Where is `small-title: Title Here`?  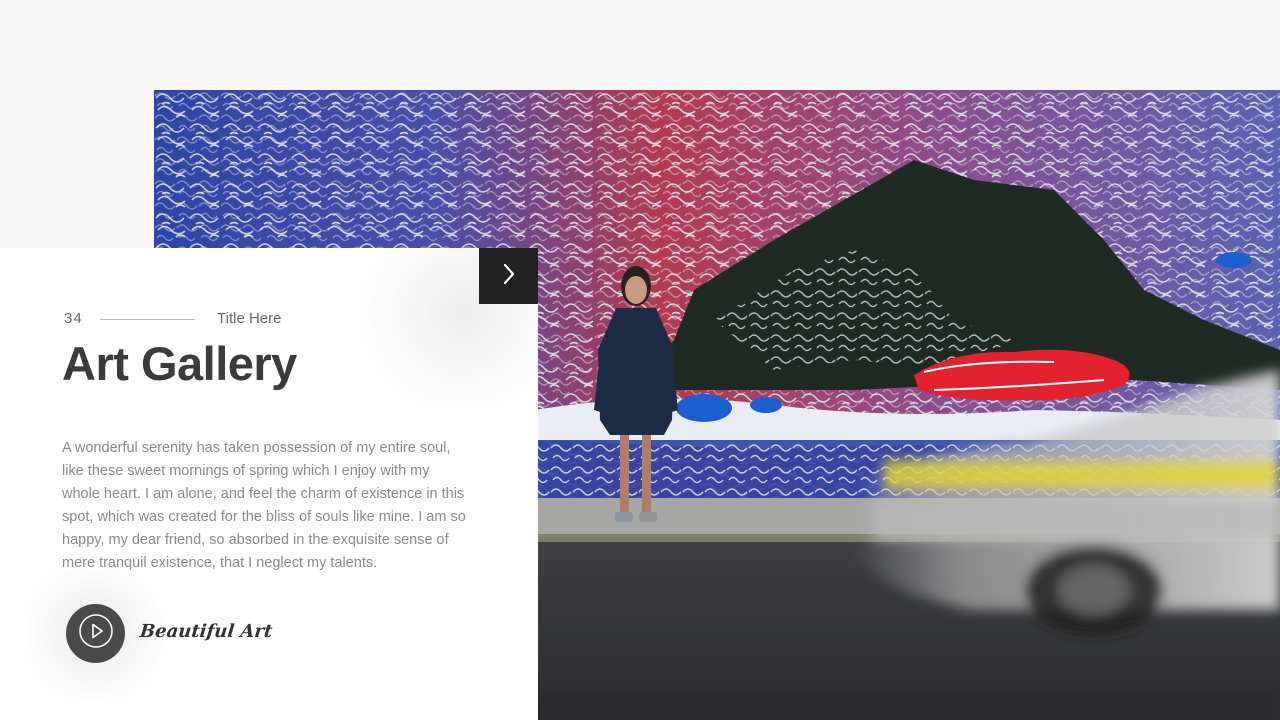 small-title: Title Here is located at coordinates (249, 318).